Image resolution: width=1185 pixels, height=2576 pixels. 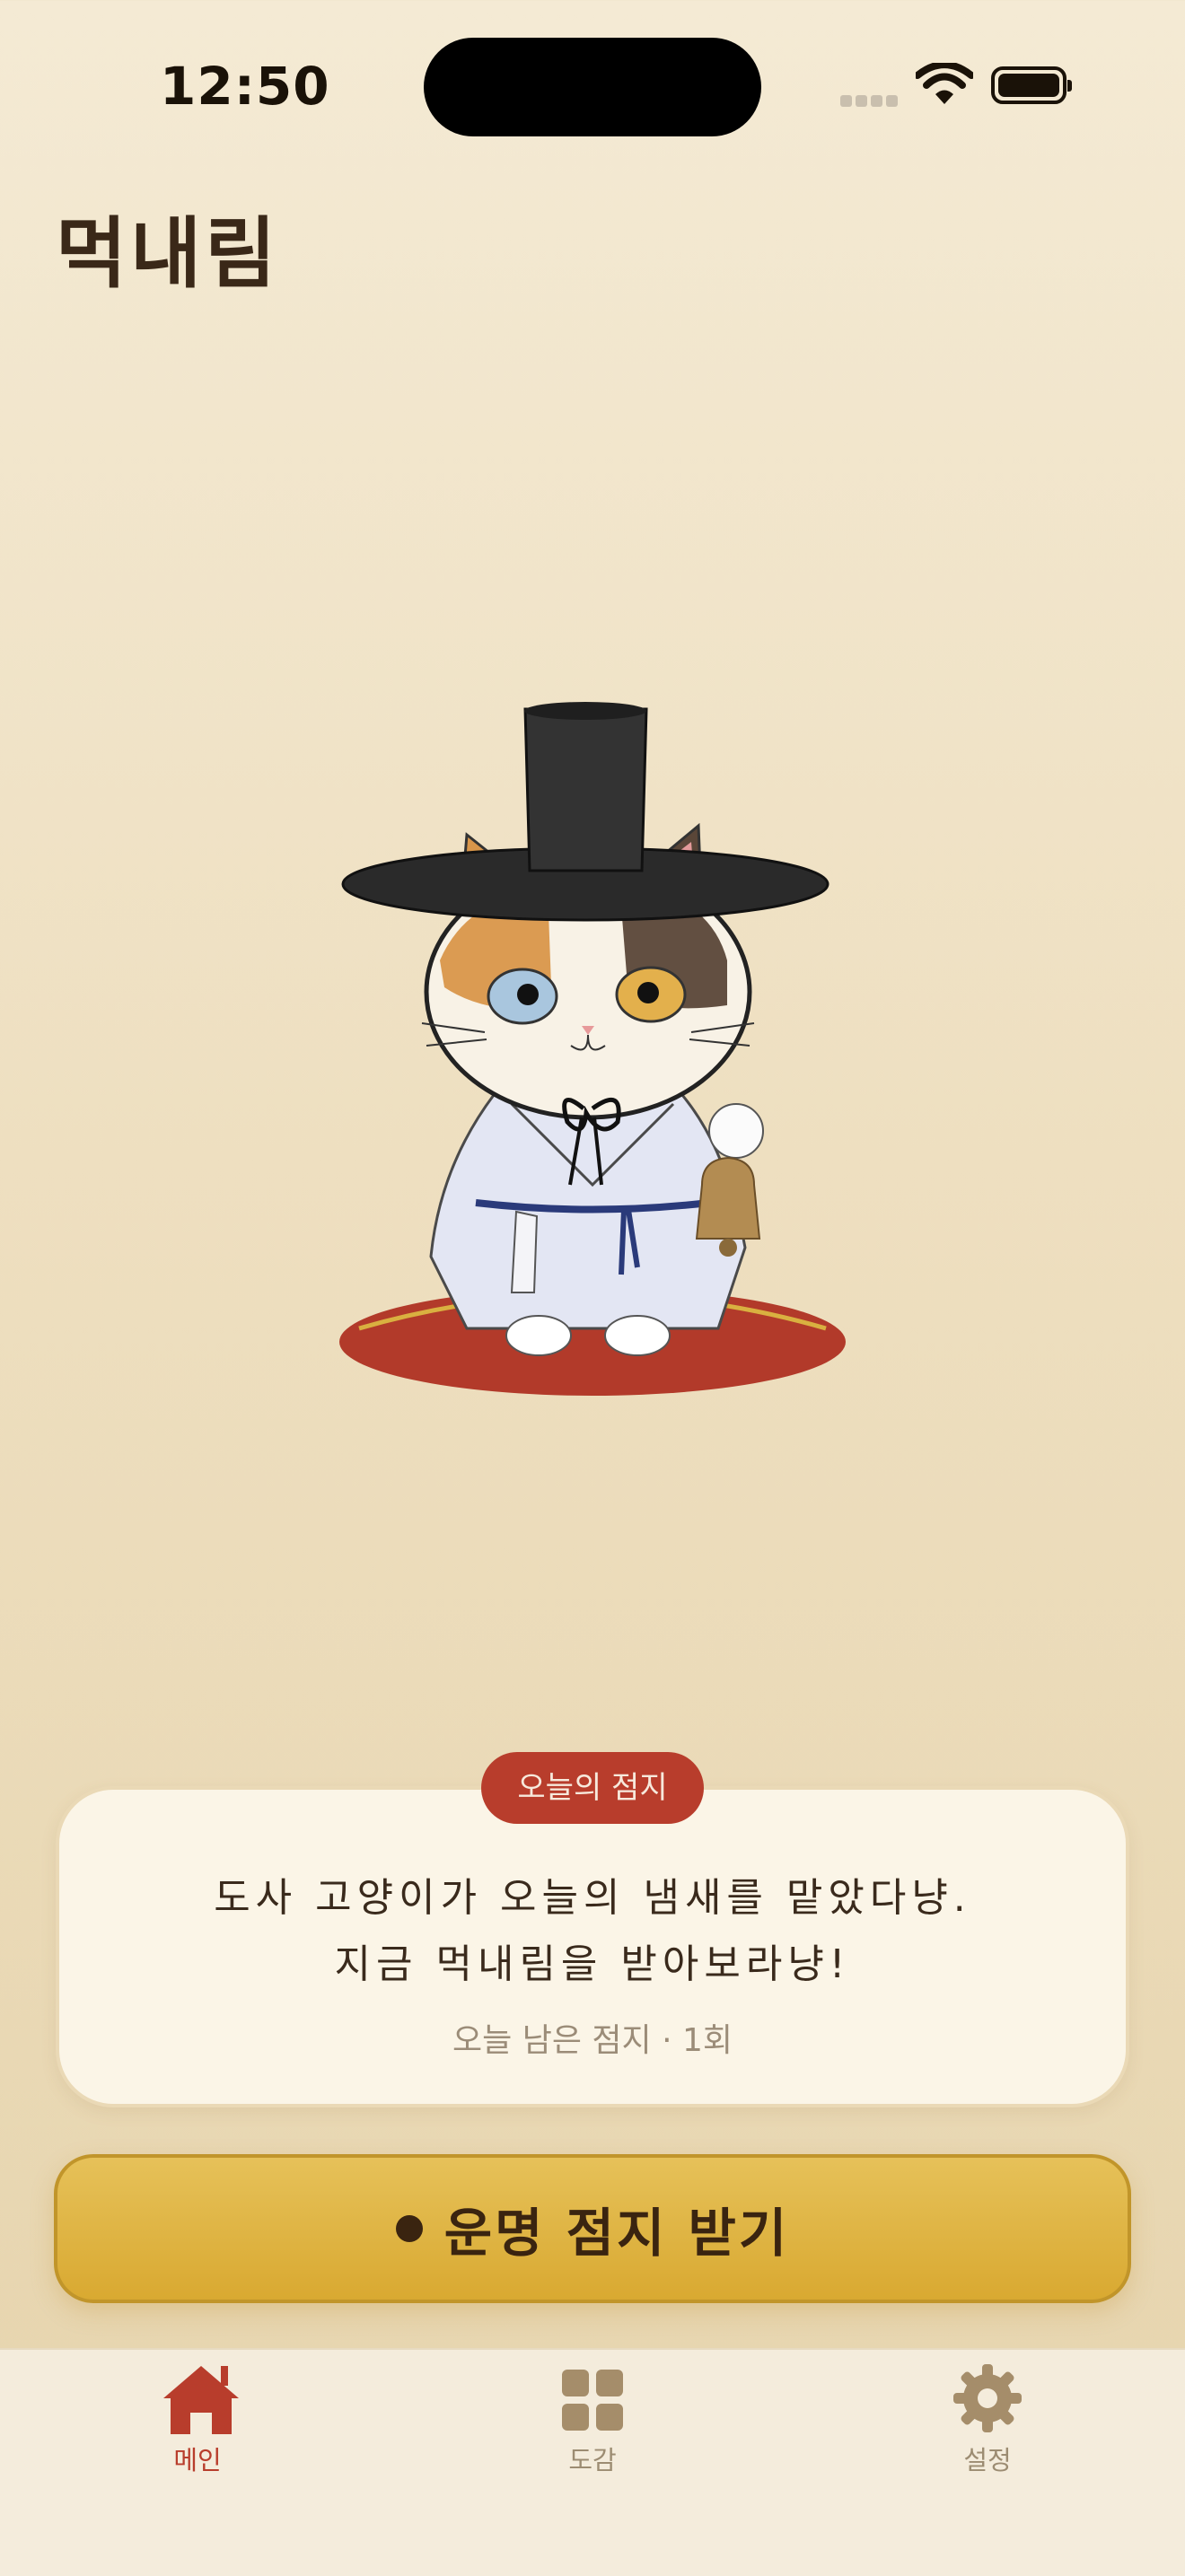 I want to click on grid-icon, so click(x=592, y=2400).